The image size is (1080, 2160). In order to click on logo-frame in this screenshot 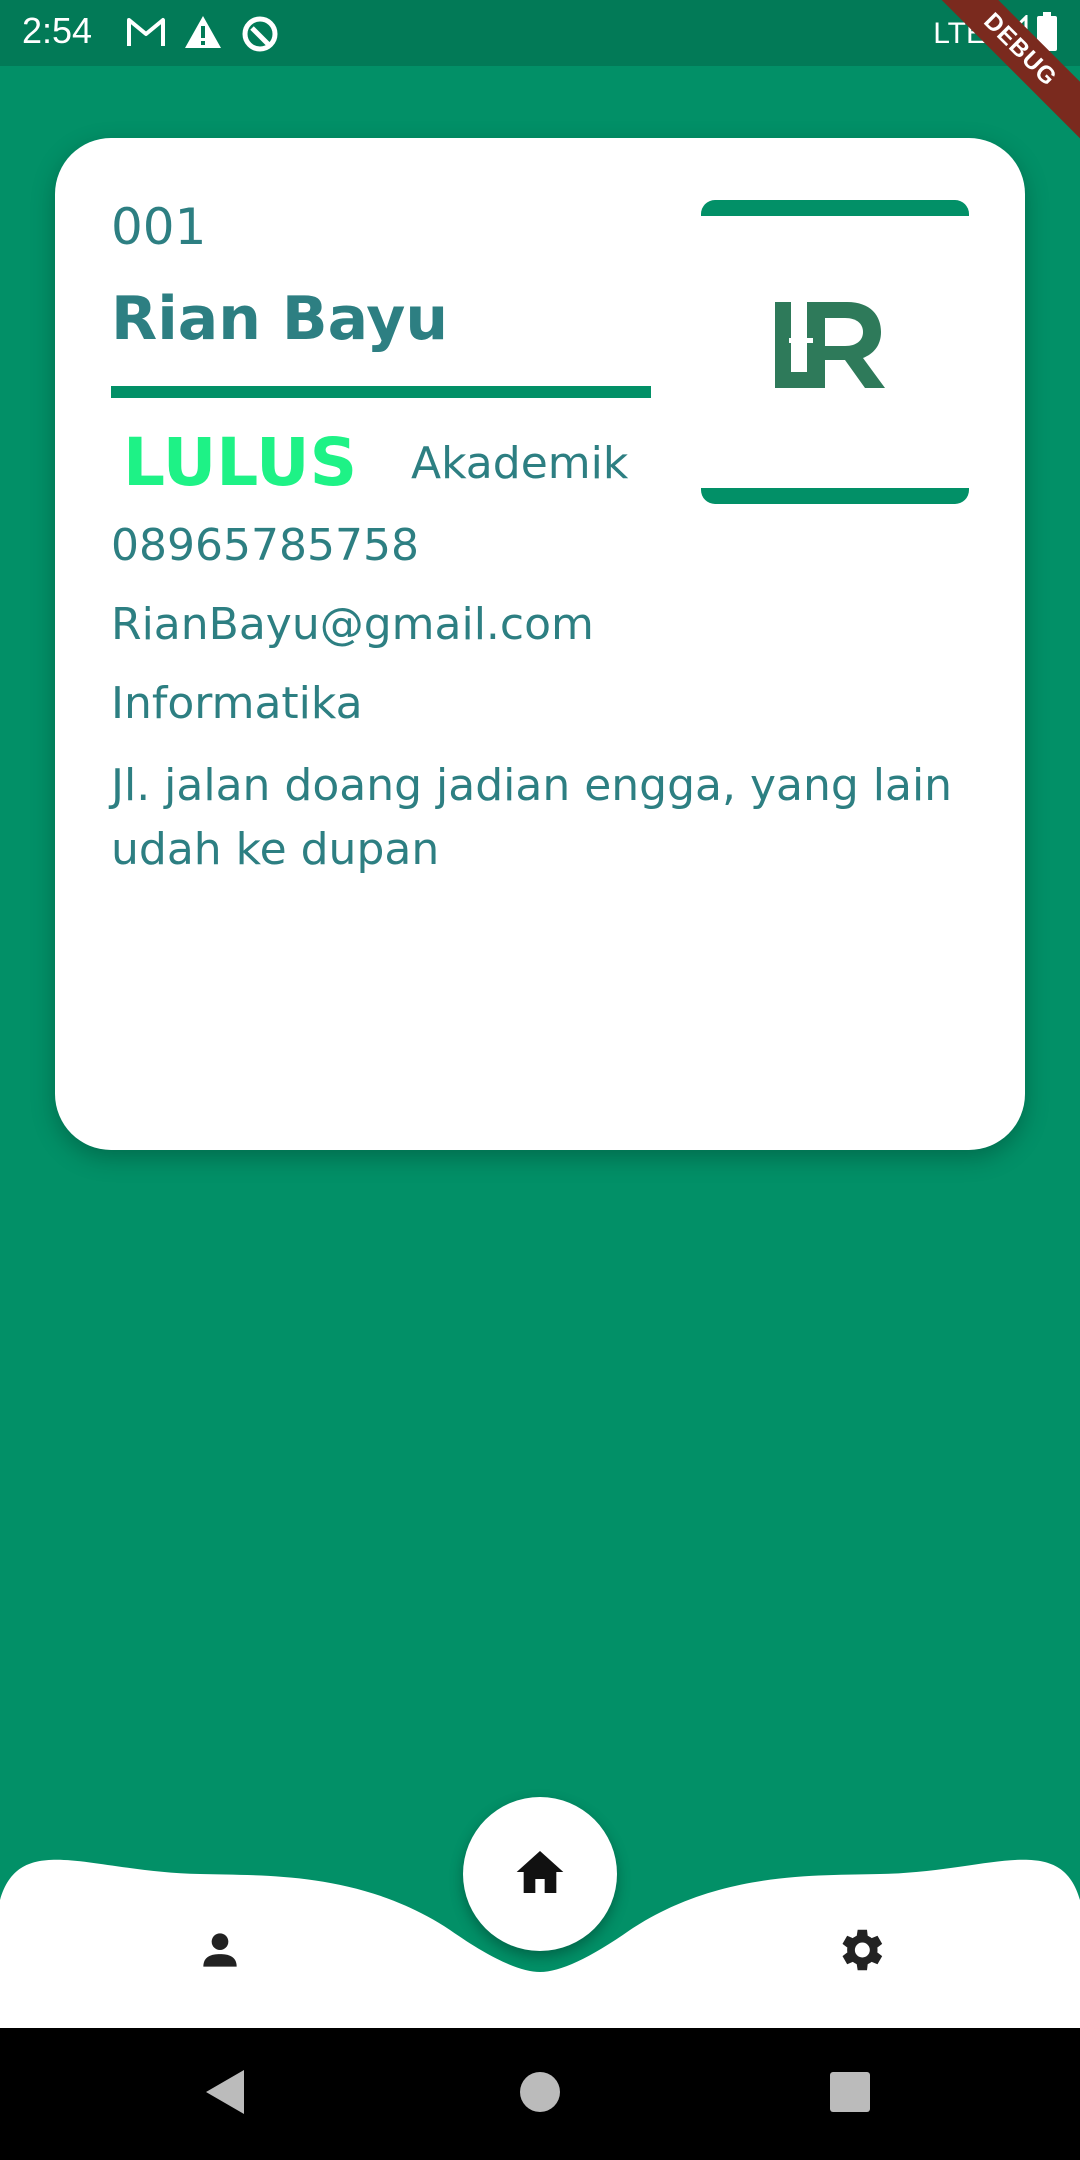, I will do `click(835, 352)`.